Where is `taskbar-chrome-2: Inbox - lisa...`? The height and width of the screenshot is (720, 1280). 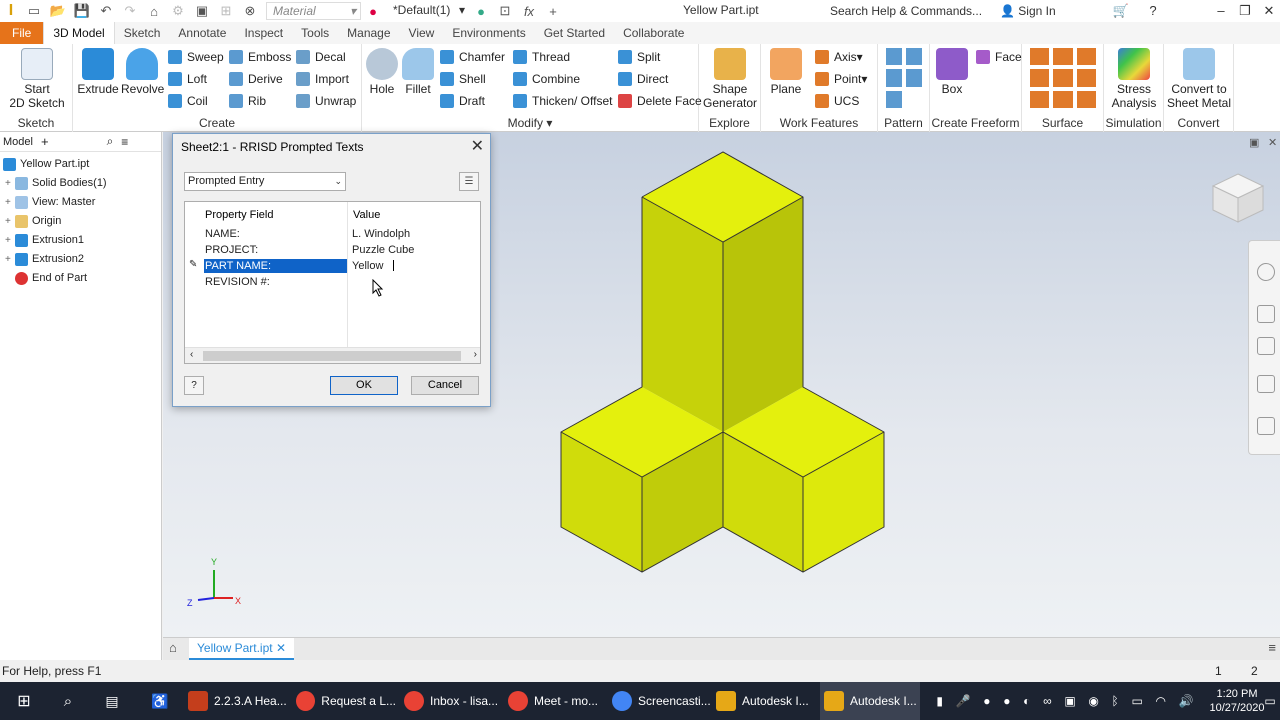 taskbar-chrome-2: Inbox - lisa... is located at coordinates (454, 701).